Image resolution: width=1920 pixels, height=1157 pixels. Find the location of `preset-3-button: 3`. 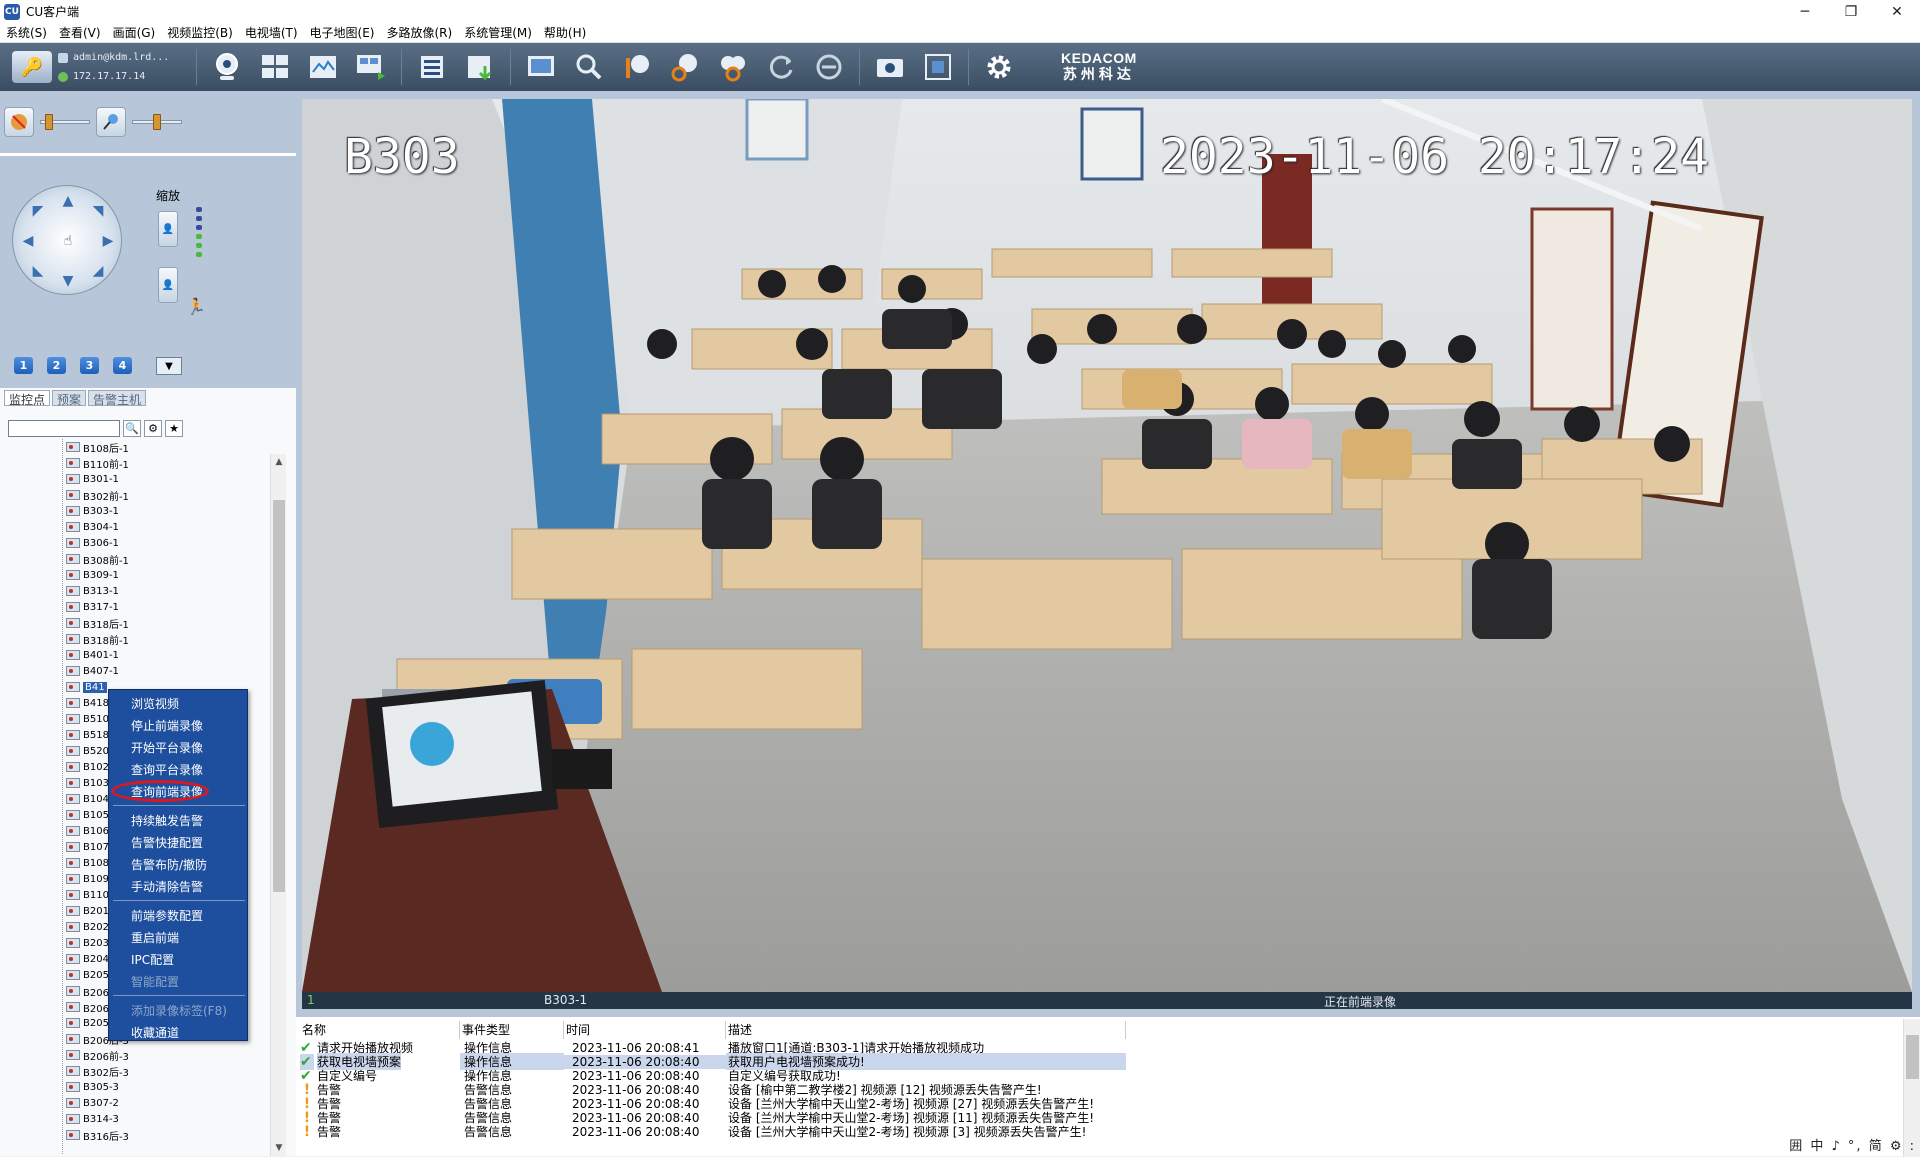

preset-3-button: 3 is located at coordinates (89, 365).